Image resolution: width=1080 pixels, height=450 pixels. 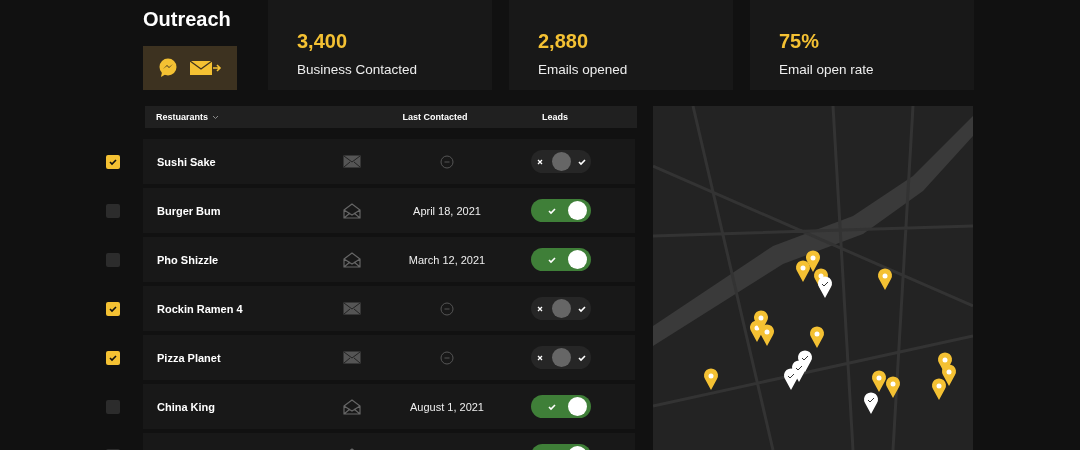 I want to click on send-email-icon, so click(x=206, y=68).